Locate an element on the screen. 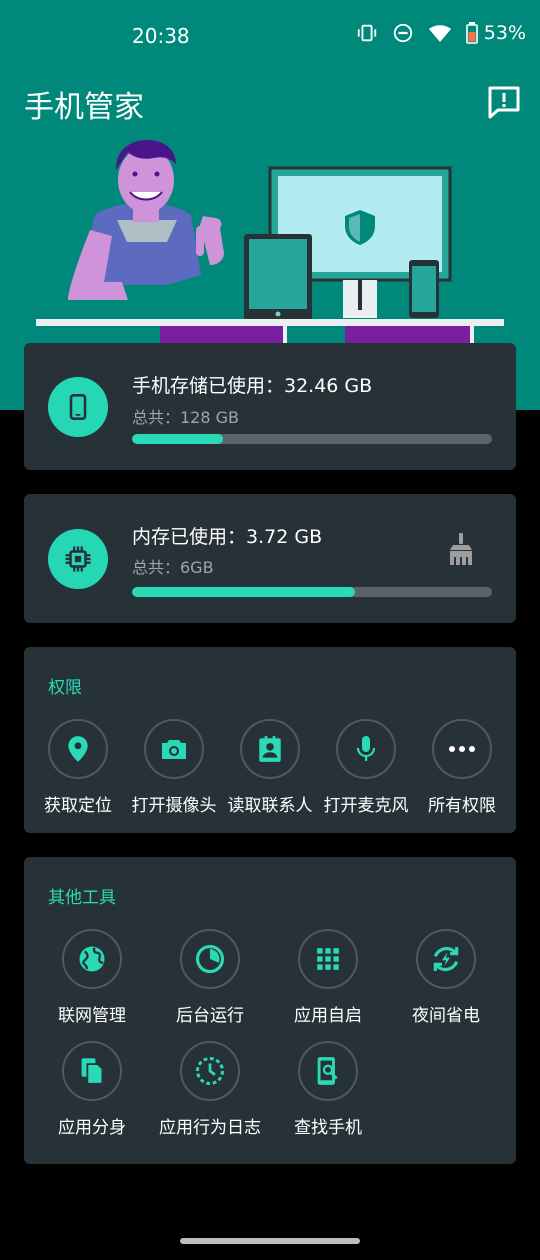 Image resolution: width=540 pixels, height=1260 pixels. camera-icon is located at coordinates (174, 749).